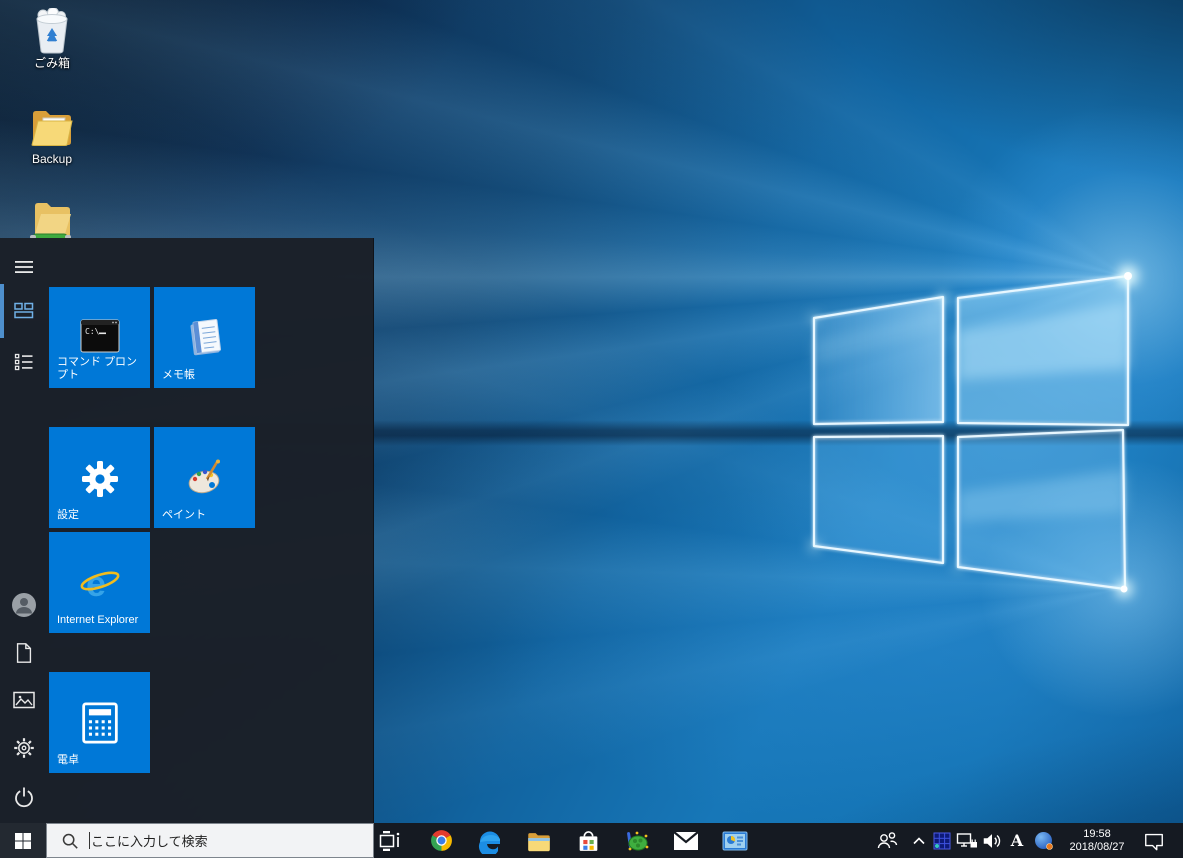 The image size is (1183, 858). I want to click on pinned-tiles-icon, so click(24, 310).